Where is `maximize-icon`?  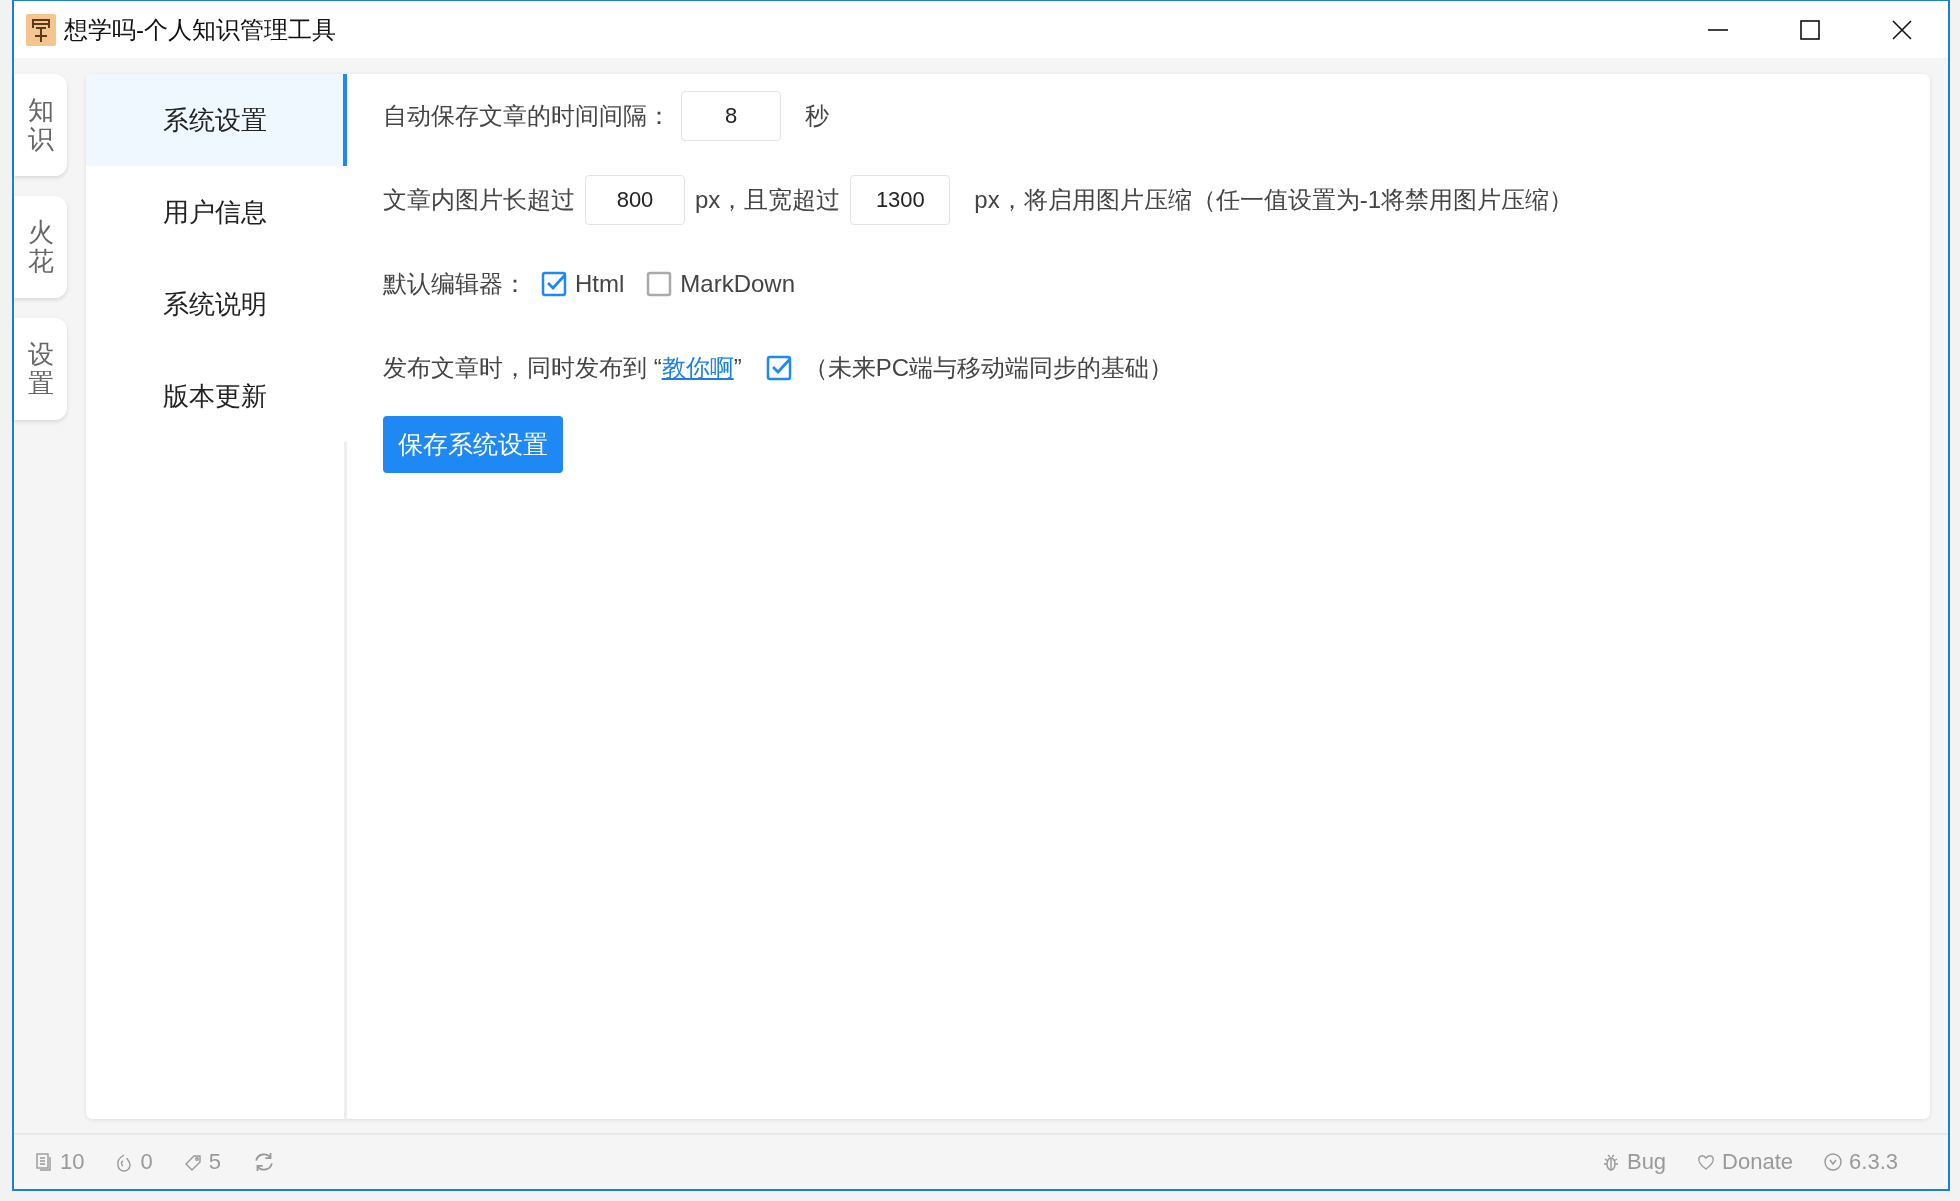
maximize-icon is located at coordinates (1810, 29).